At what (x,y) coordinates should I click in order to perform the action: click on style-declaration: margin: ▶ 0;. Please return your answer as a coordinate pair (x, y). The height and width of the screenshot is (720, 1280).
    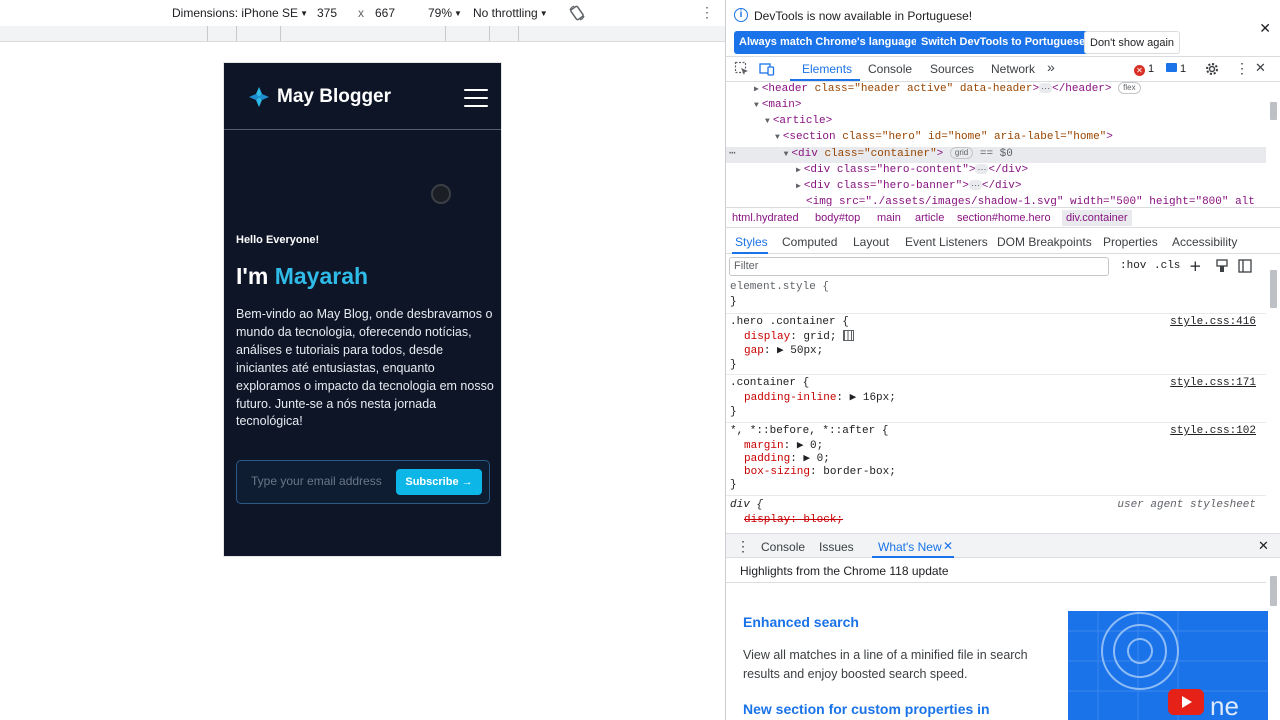
    Looking at the image, I should click on (783, 446).